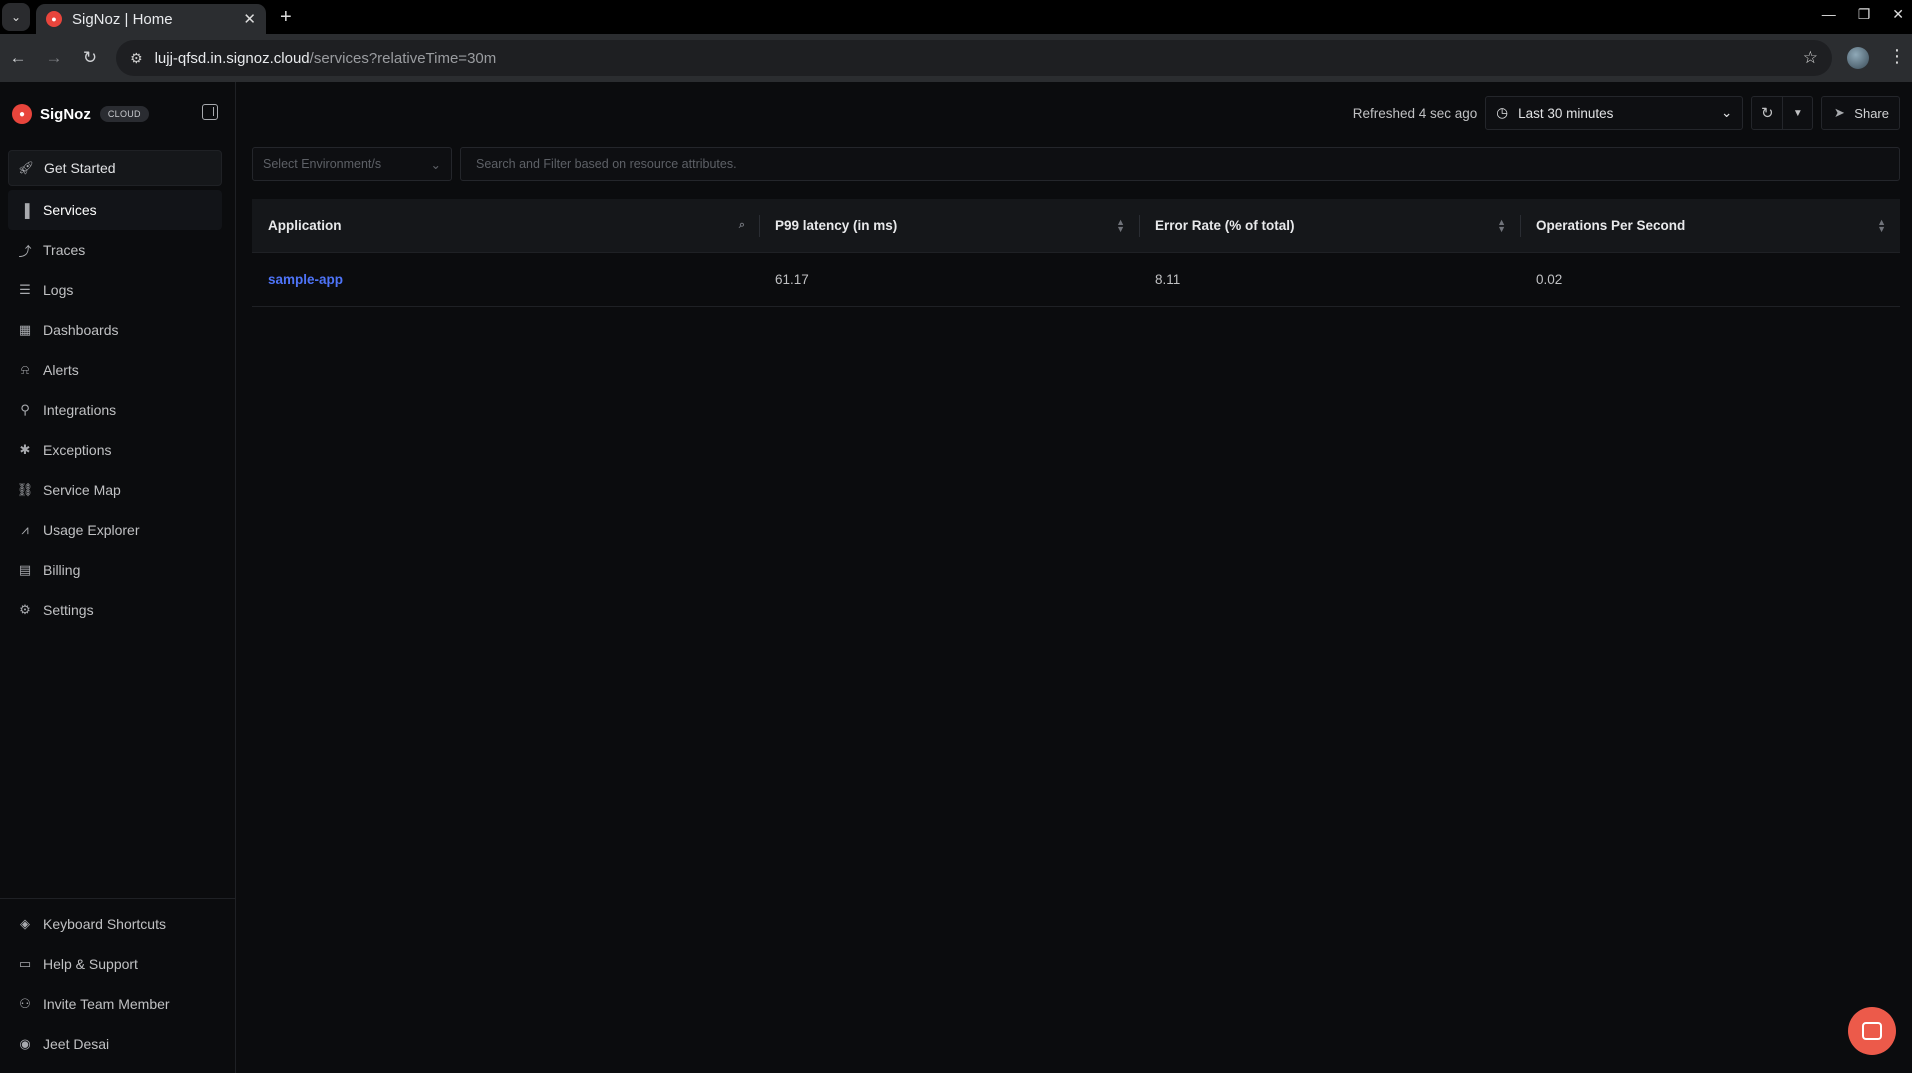 The width and height of the screenshot is (1912, 1073). I want to click on table-row: sample-app 61.17 8.11 0.02, so click(1076, 280).